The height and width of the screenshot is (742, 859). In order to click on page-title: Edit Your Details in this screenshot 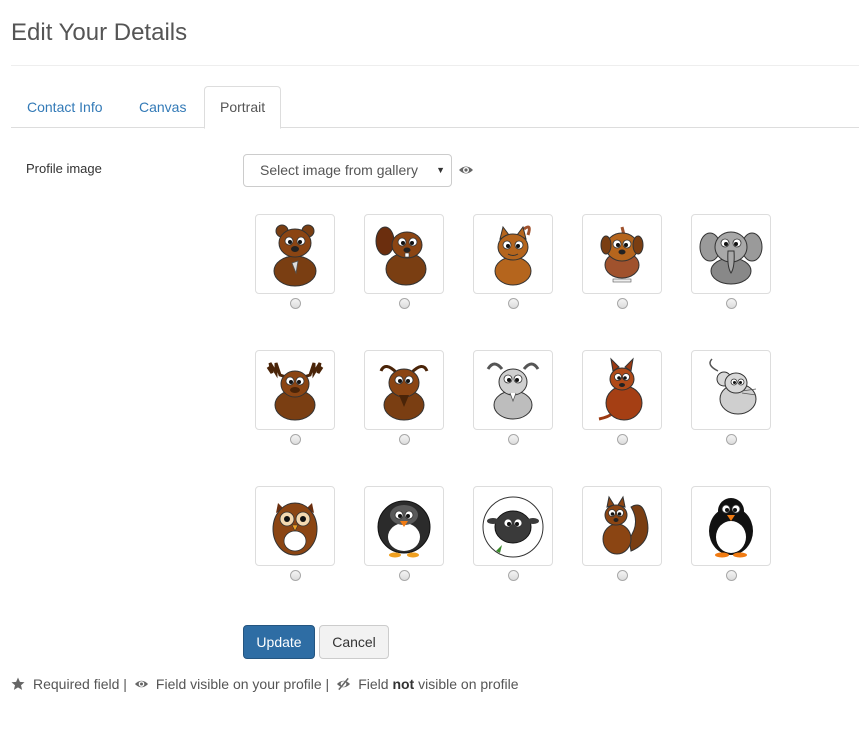, I will do `click(99, 32)`.